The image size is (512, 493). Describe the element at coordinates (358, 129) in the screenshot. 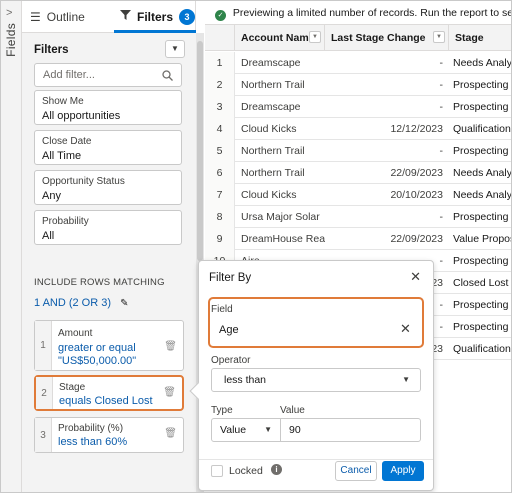

I see `table-row: 4 Cloud Kicks 12/12/2023 Qualification` at that location.